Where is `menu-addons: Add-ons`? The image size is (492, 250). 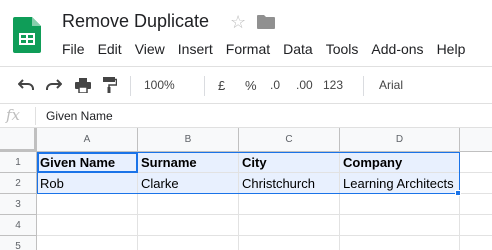 menu-addons: Add-ons is located at coordinates (397, 50).